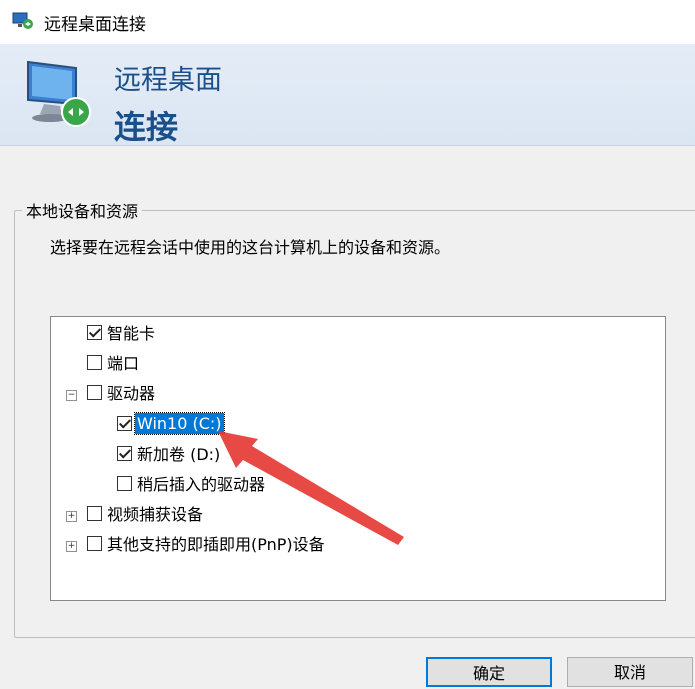  Describe the element at coordinates (71, 395) in the screenshot. I see `collapse-icon: −` at that location.